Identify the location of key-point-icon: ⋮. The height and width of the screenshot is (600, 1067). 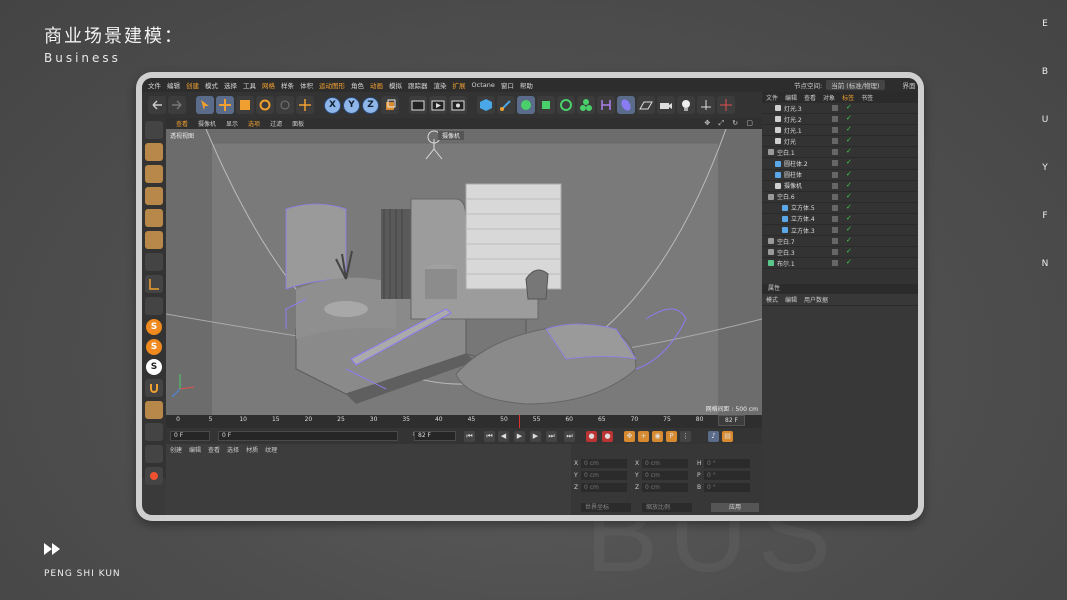
(685, 436).